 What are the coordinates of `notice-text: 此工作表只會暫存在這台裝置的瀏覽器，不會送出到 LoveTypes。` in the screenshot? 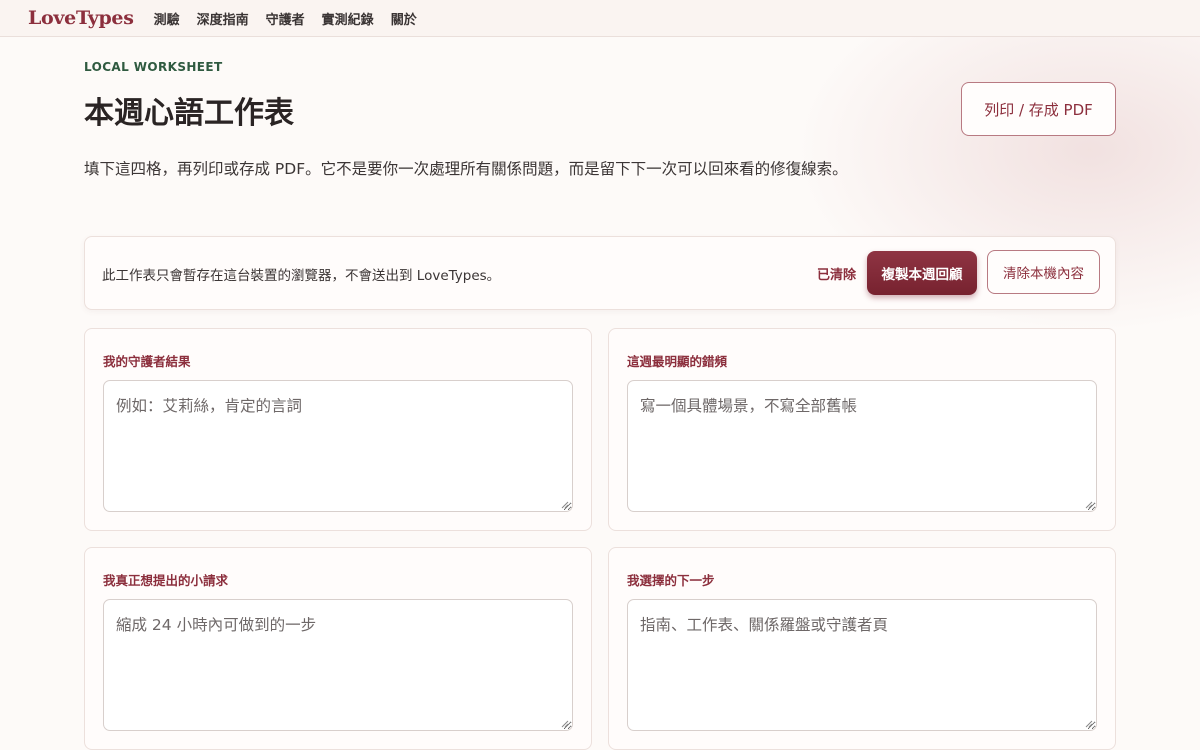 It's located at (301, 276).